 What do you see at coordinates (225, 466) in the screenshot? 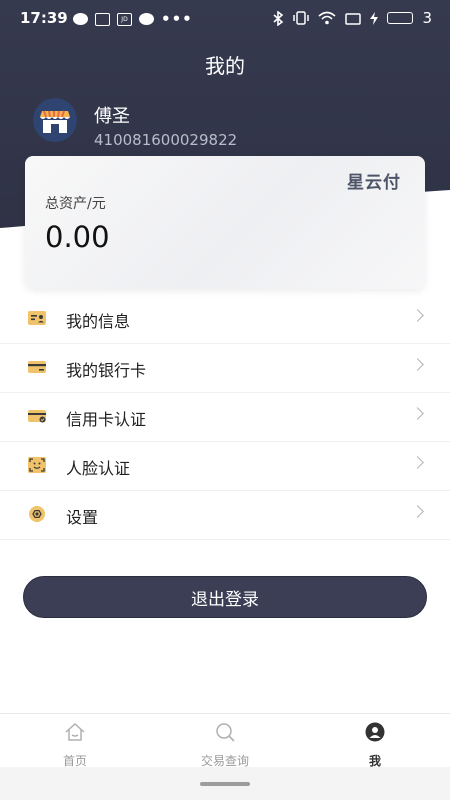
I see `menu-item-face-verify: 人脸认证` at bounding box center [225, 466].